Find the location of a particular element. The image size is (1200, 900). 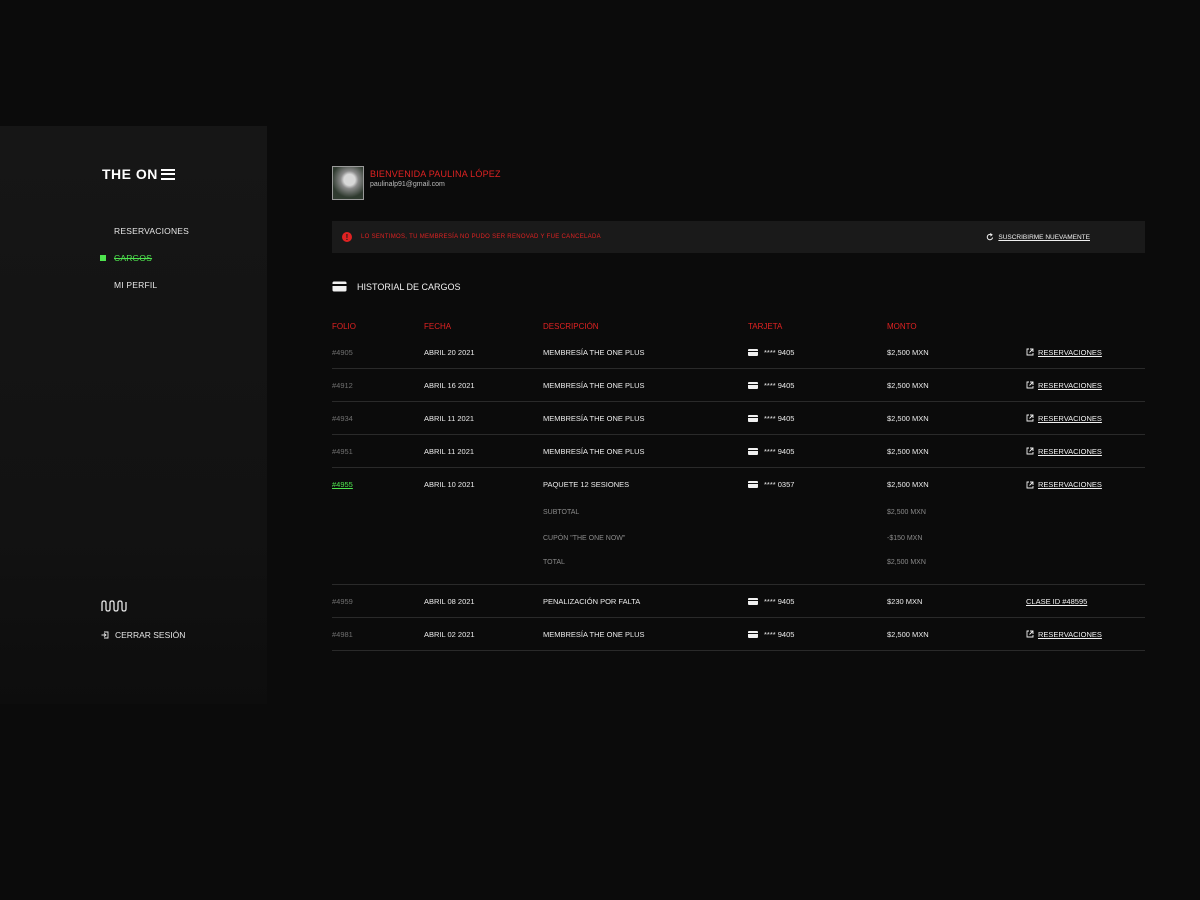

sidebar-item-mi-perfil: MI PERFIL is located at coordinates (144, 285).